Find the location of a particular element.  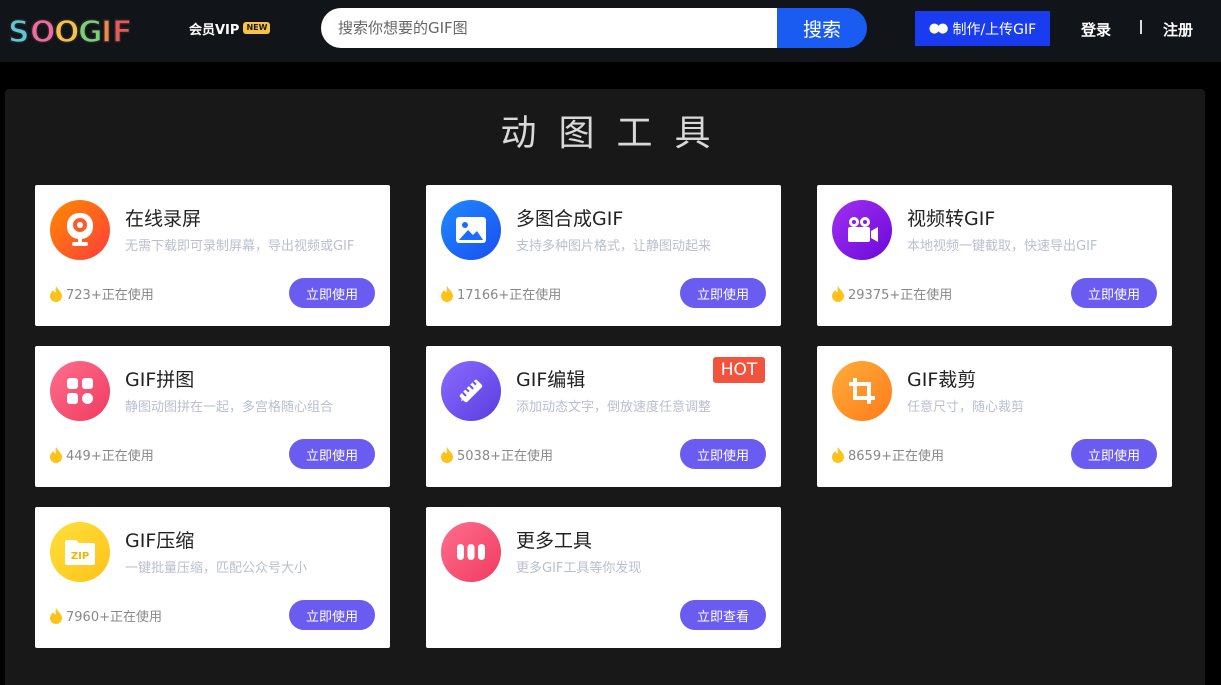

hot-badge: HOT is located at coordinates (739, 370).